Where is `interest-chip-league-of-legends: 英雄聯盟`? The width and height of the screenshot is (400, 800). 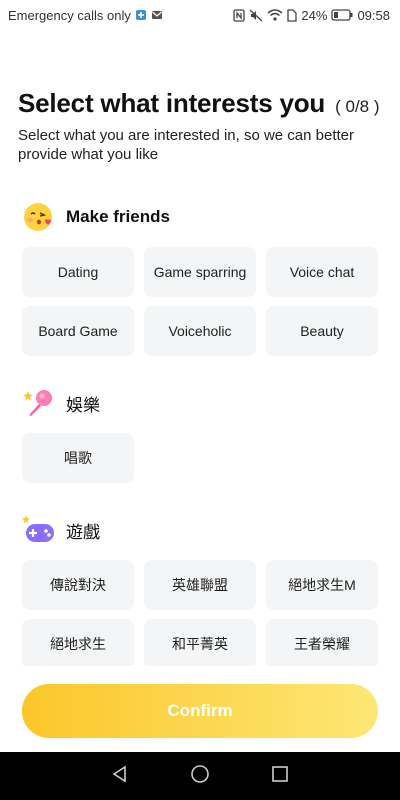
interest-chip-league-of-legends: 英雄聯盟 is located at coordinates (200, 585).